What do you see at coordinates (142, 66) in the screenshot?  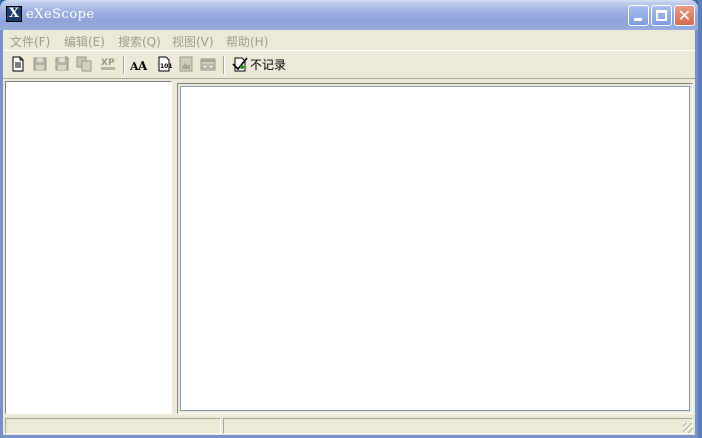 I see `svg-text: A` at bounding box center [142, 66].